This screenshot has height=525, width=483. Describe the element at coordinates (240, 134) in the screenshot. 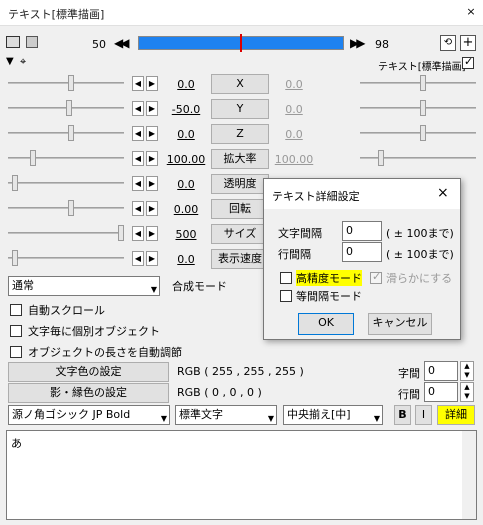

I see `param-label-button: Z` at that location.